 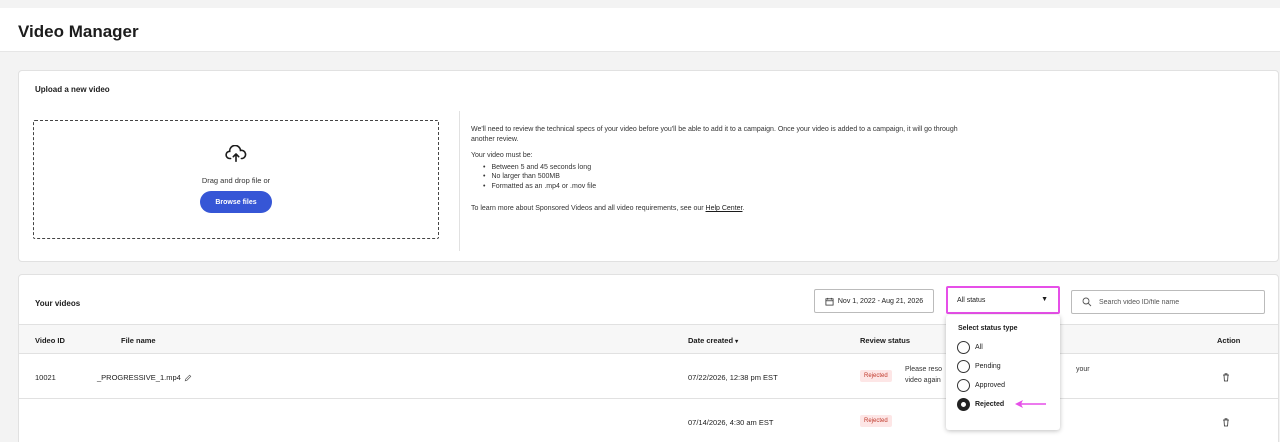 What do you see at coordinates (236, 154) in the screenshot?
I see `cloud-upload-icon` at bounding box center [236, 154].